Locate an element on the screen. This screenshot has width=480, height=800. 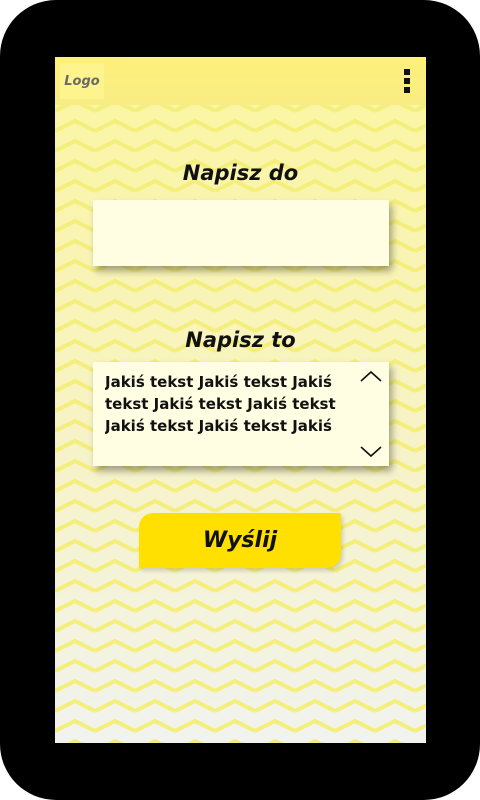
chevron-up-icon is located at coordinates (371, 376).